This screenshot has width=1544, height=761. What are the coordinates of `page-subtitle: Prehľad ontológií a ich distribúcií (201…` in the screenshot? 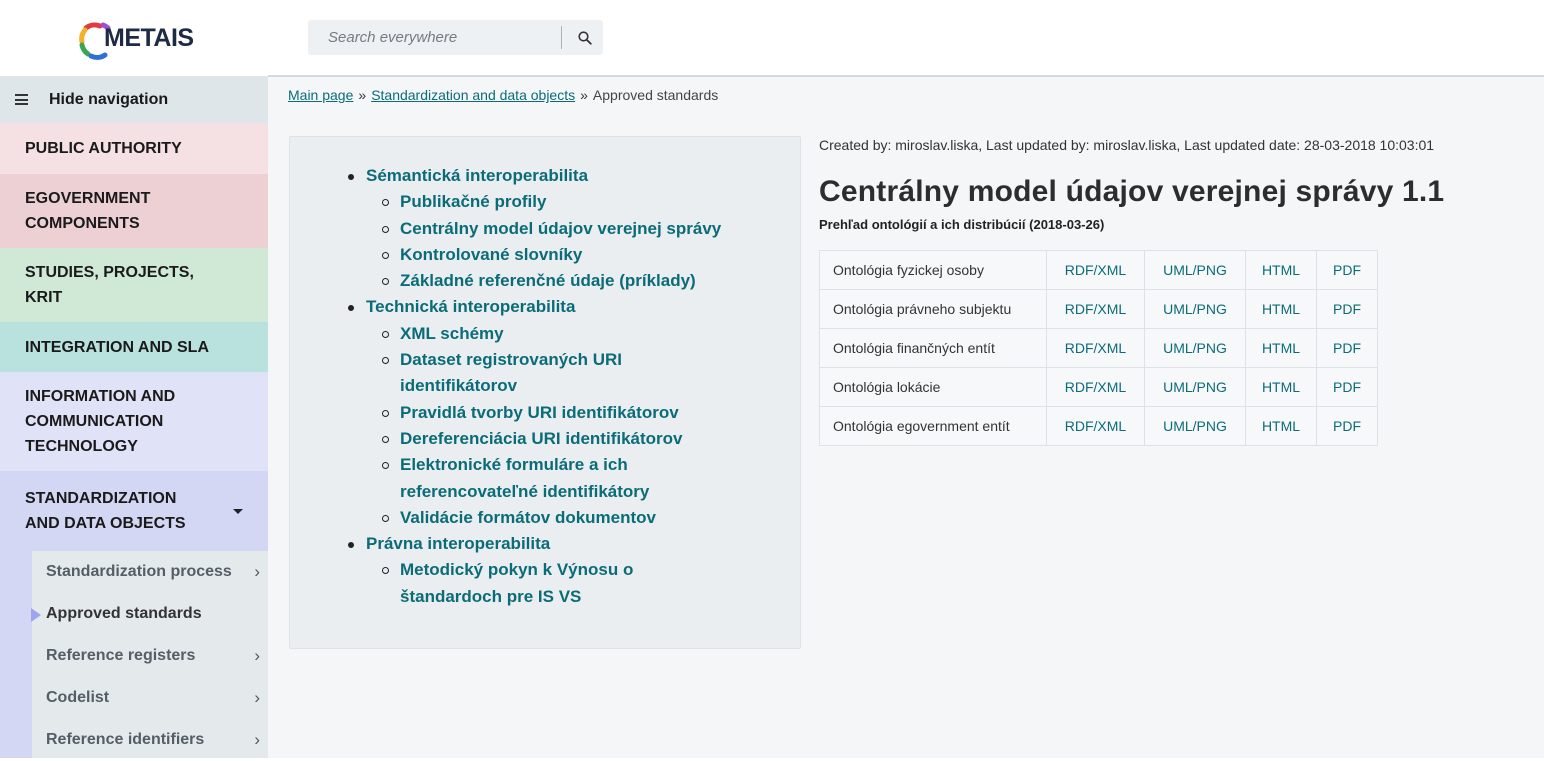 It's located at (962, 224).